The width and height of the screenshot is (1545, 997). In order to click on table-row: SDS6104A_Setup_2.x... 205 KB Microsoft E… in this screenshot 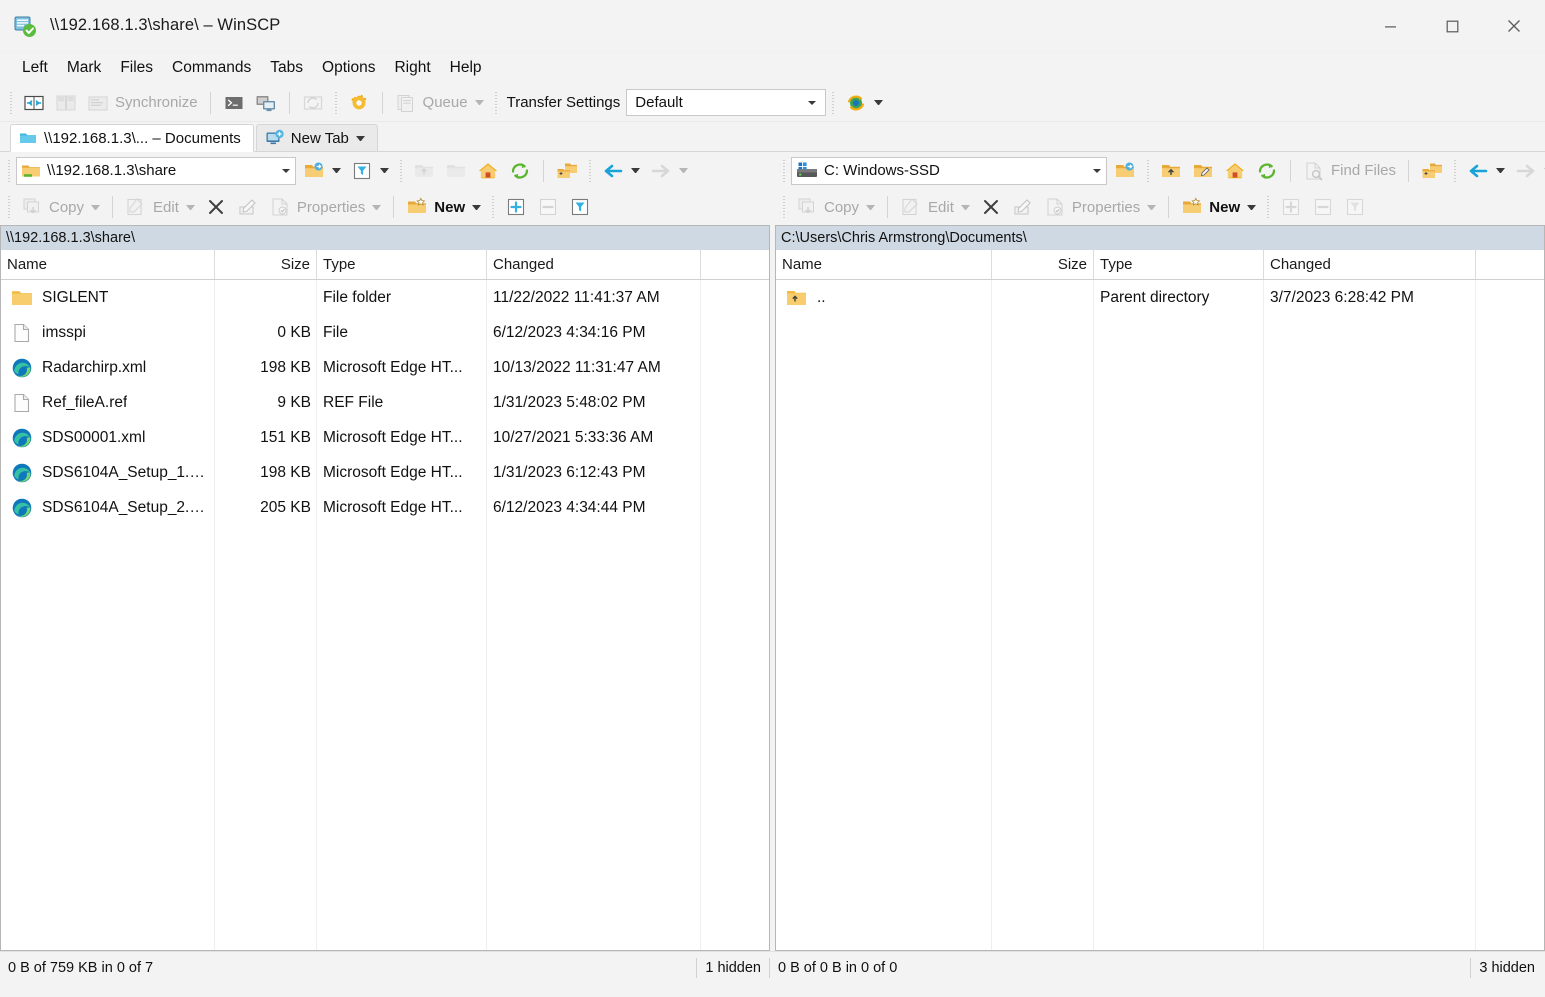, I will do `click(385, 507)`.